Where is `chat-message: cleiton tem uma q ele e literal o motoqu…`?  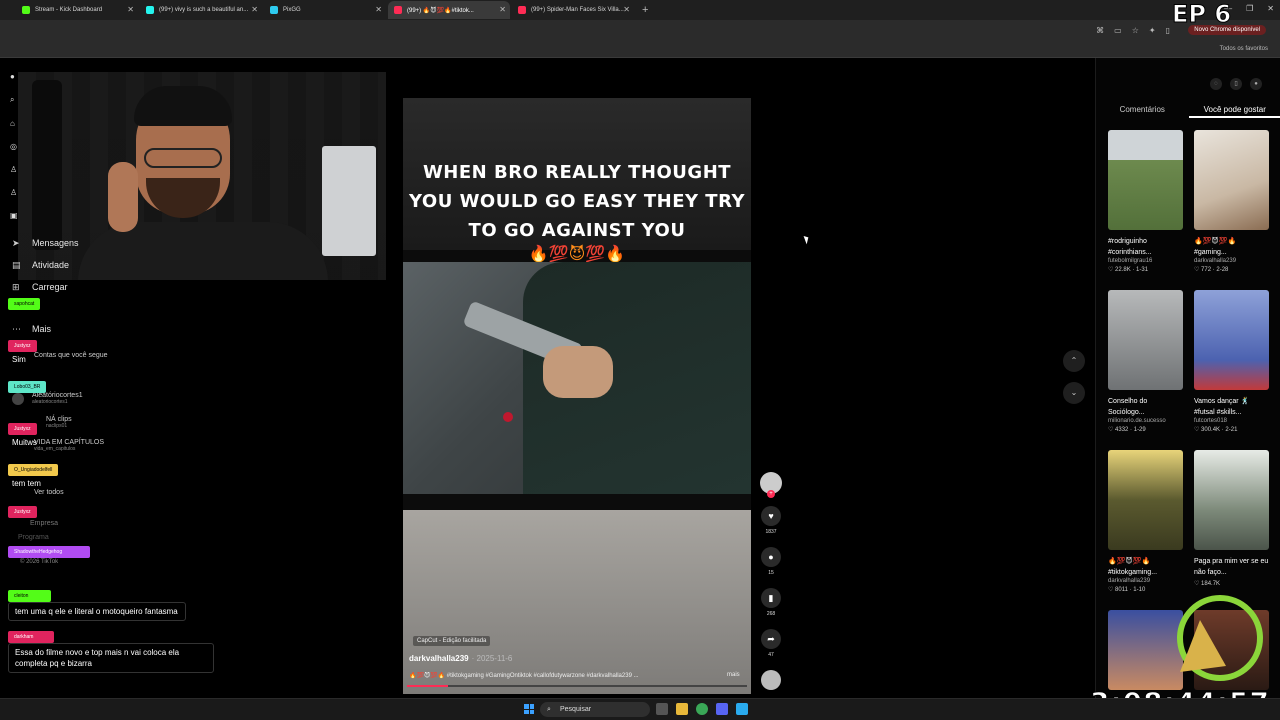 chat-message: cleiton tem uma q ele e literal o motoqu… is located at coordinates (97, 602).